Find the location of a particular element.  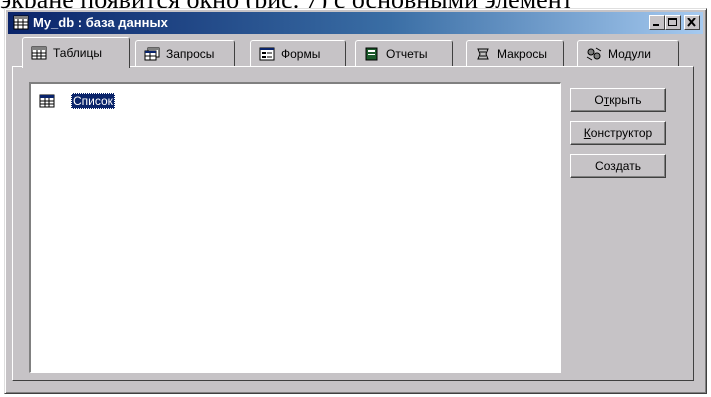

tab-queries: Запросы is located at coordinates (185, 53).